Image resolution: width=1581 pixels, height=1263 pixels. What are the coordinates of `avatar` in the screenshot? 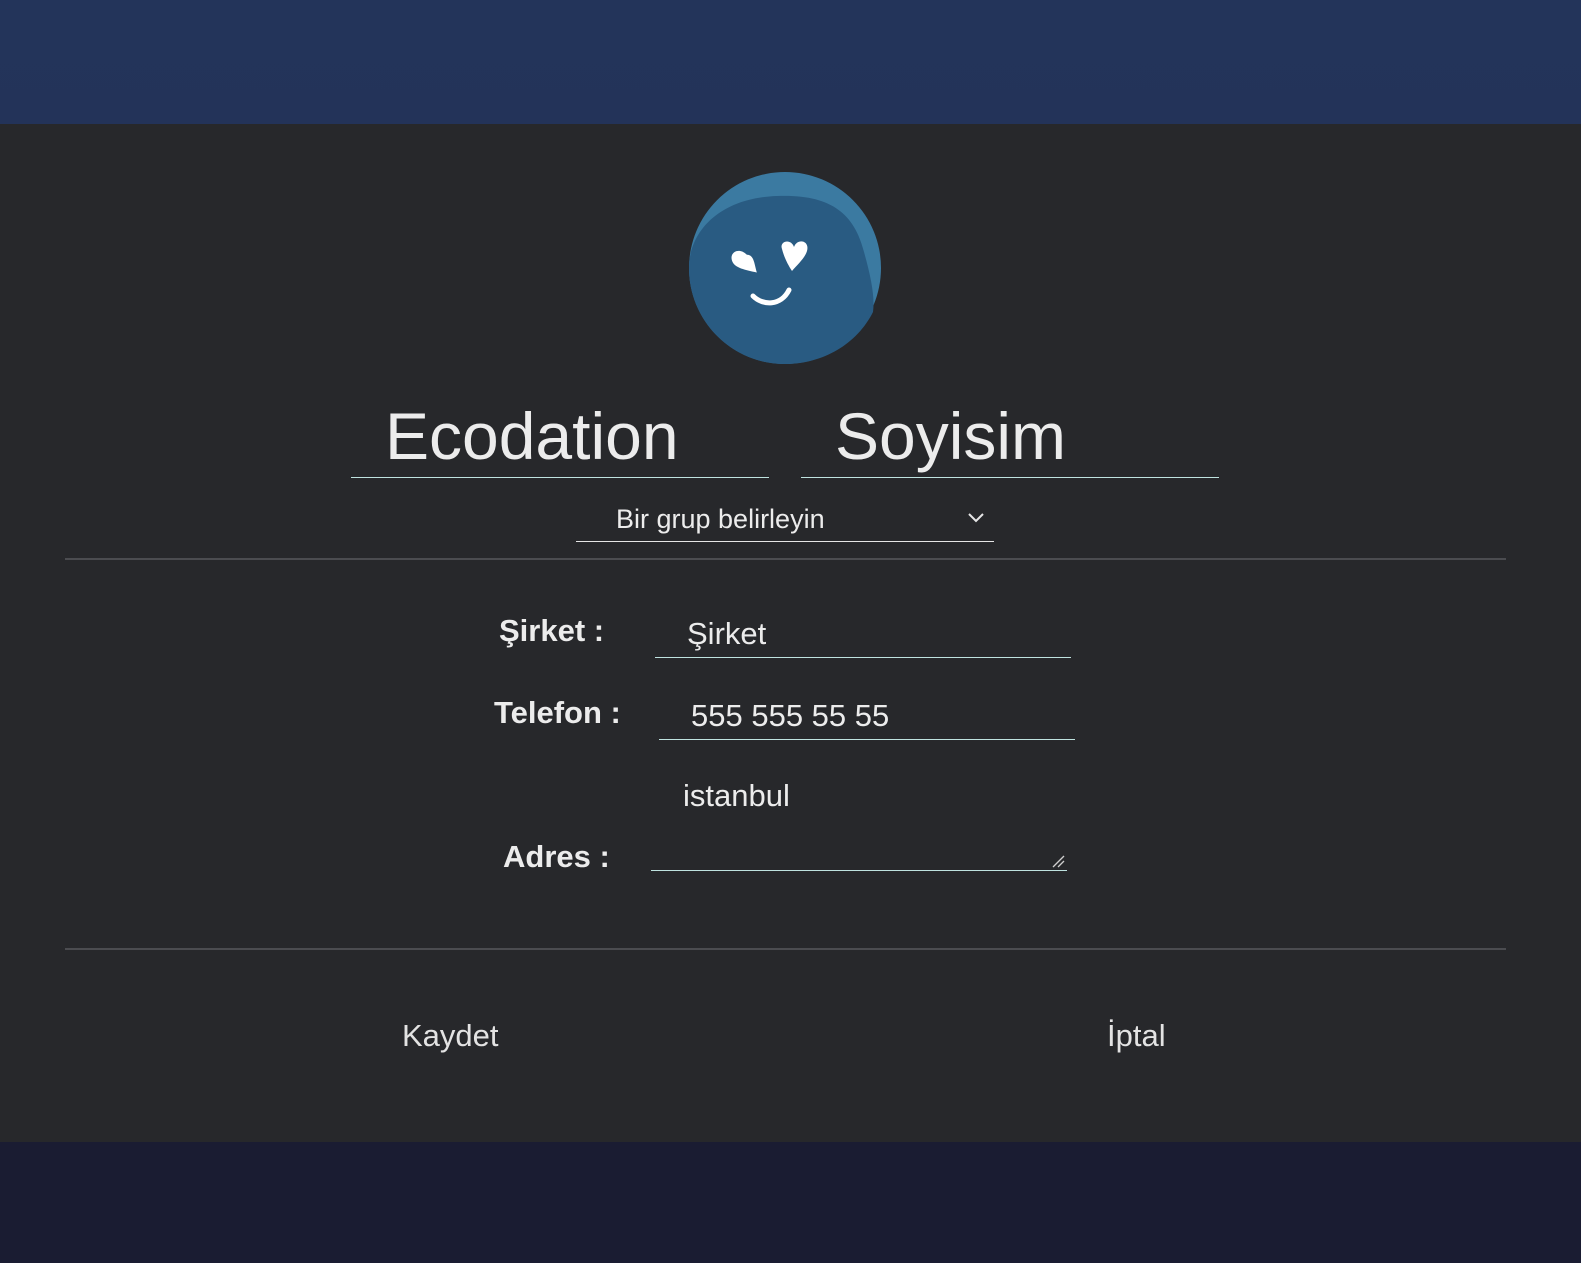 It's located at (785, 268).